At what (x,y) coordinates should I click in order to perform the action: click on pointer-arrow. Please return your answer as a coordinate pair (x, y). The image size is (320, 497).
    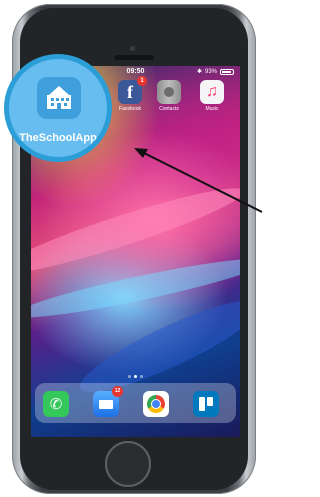
    Looking at the image, I should click on (198, 180).